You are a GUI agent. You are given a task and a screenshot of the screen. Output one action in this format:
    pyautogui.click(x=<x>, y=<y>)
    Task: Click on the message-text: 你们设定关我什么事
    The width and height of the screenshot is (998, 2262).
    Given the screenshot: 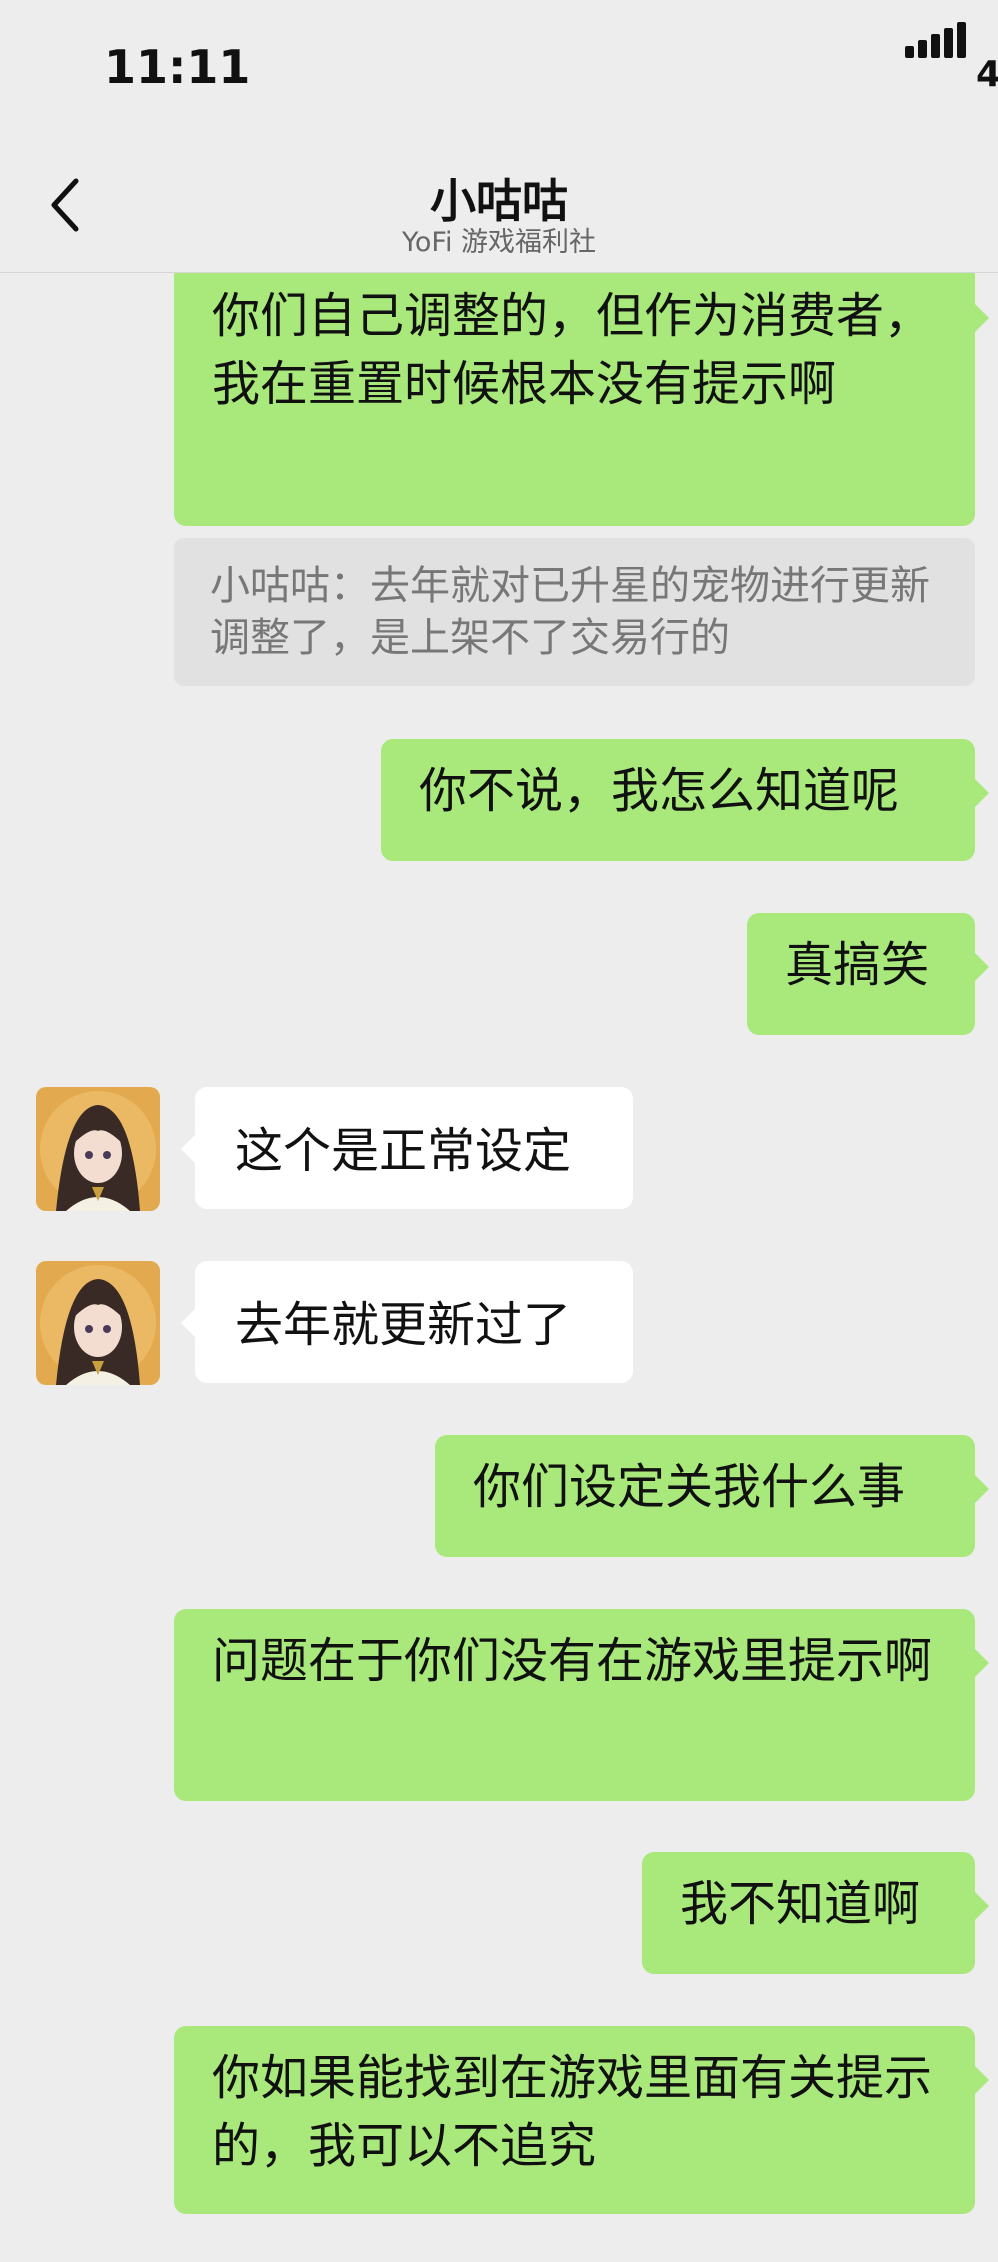 What is the action you would take?
    pyautogui.click(x=689, y=1487)
    